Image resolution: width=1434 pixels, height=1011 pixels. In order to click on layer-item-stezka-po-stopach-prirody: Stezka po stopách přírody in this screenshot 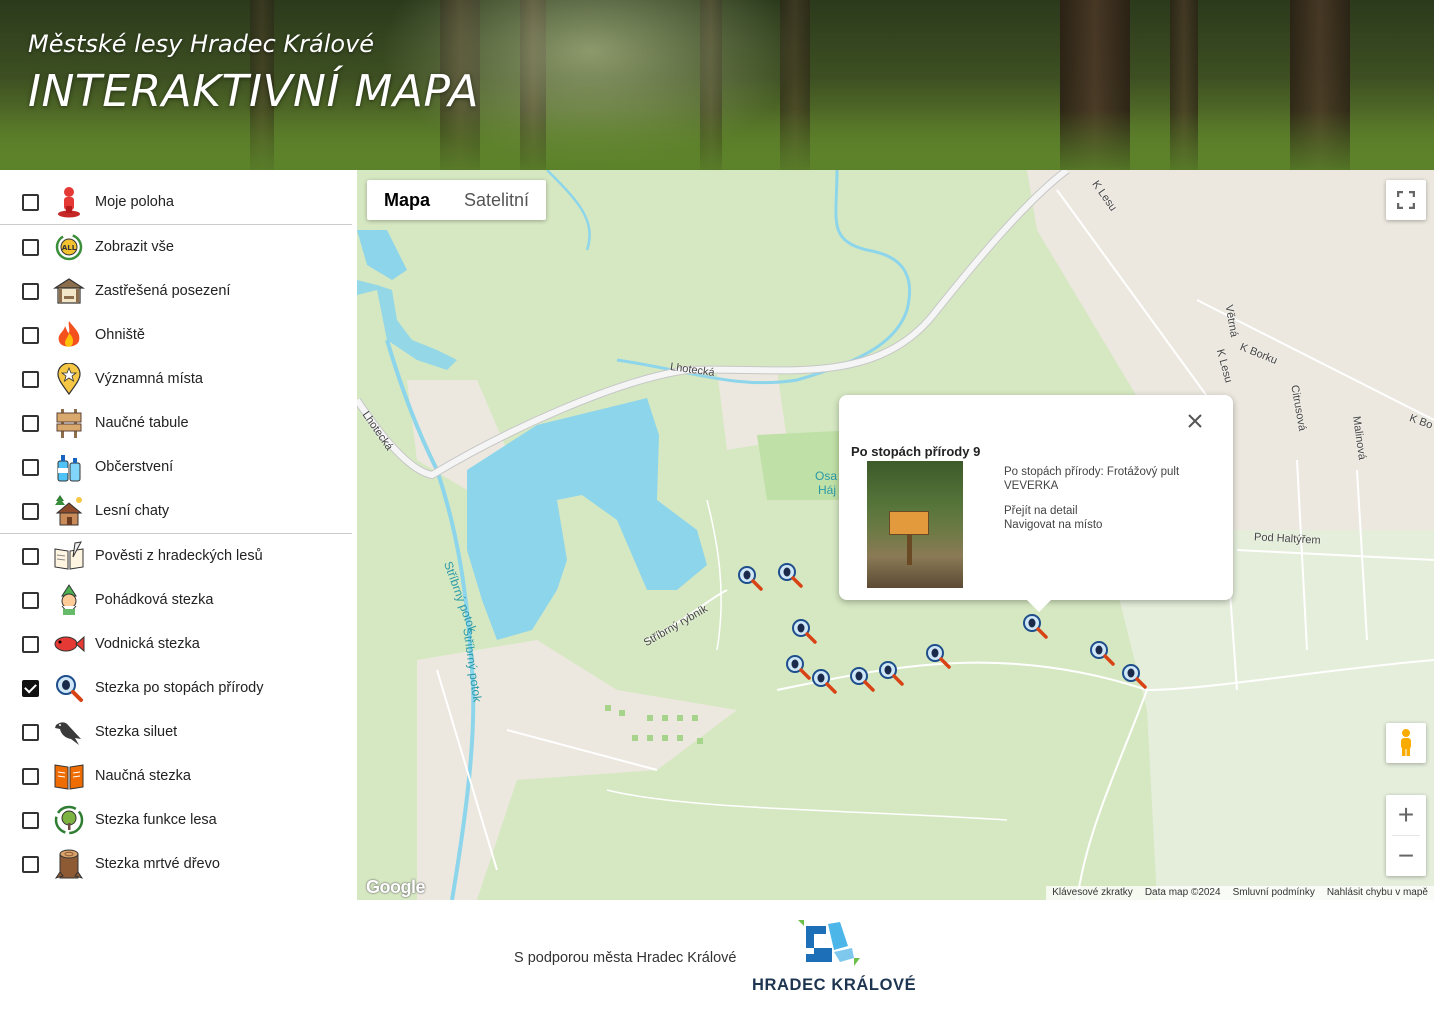, I will do `click(176, 688)`.